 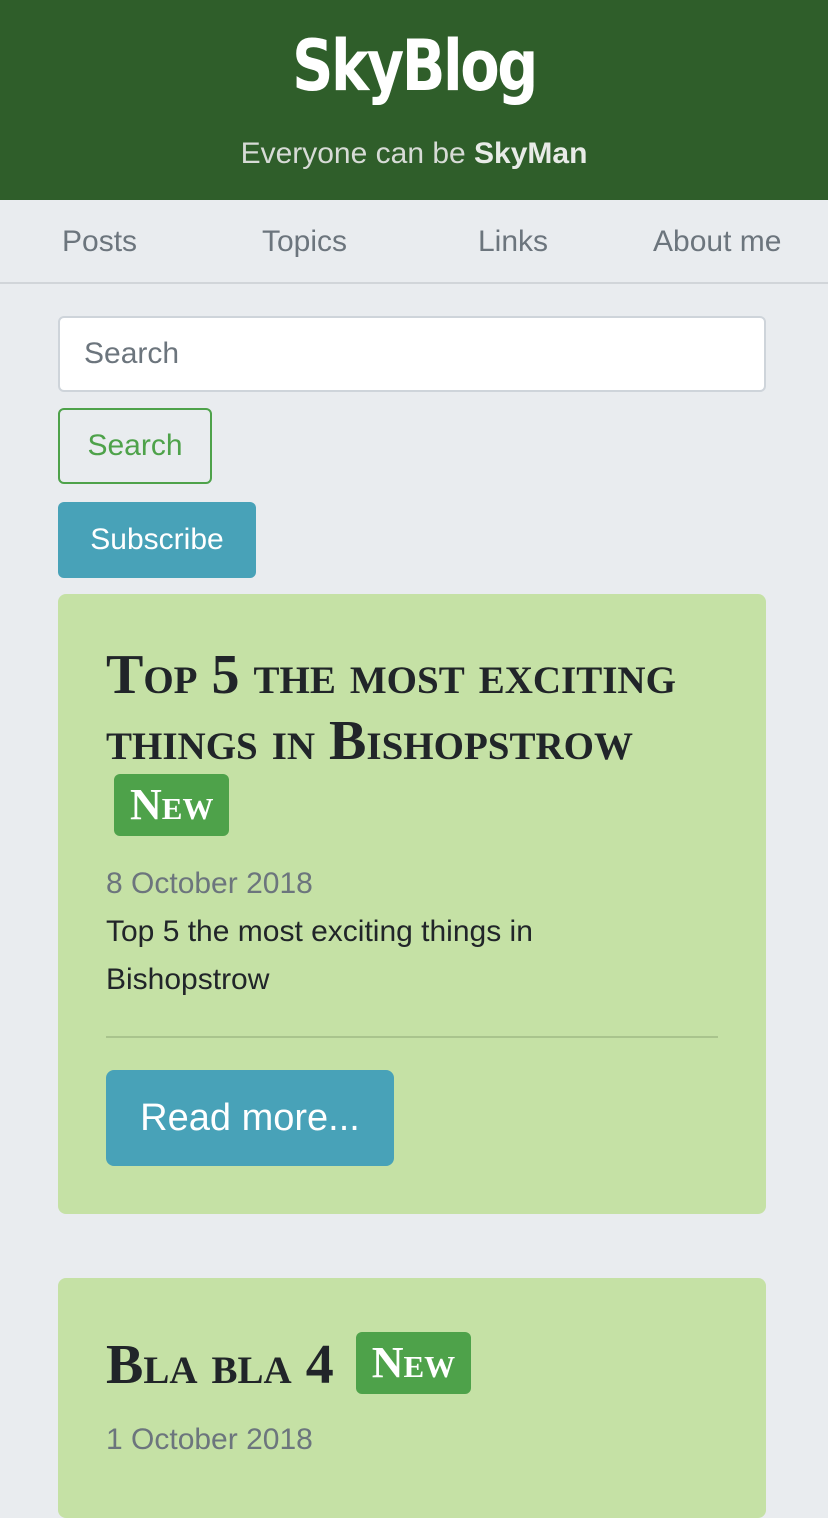 I want to click on site-brand: SkyBlog, so click(x=414, y=66).